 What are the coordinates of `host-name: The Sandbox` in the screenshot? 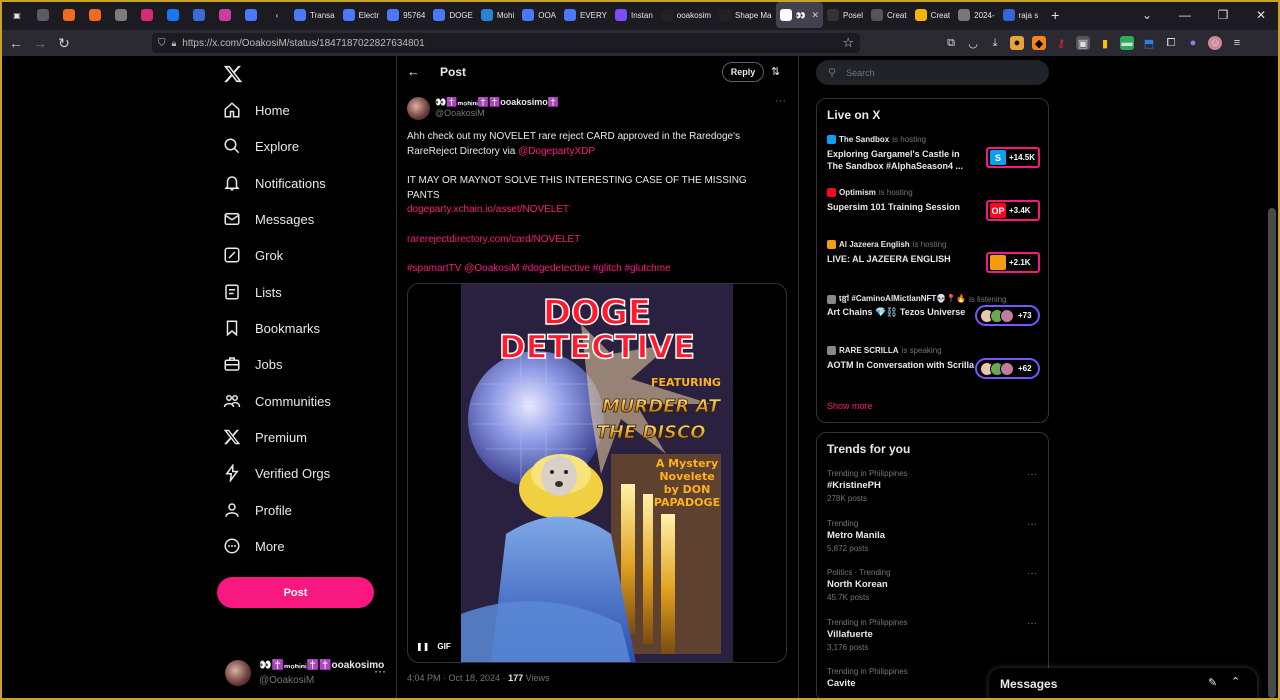 It's located at (864, 139).